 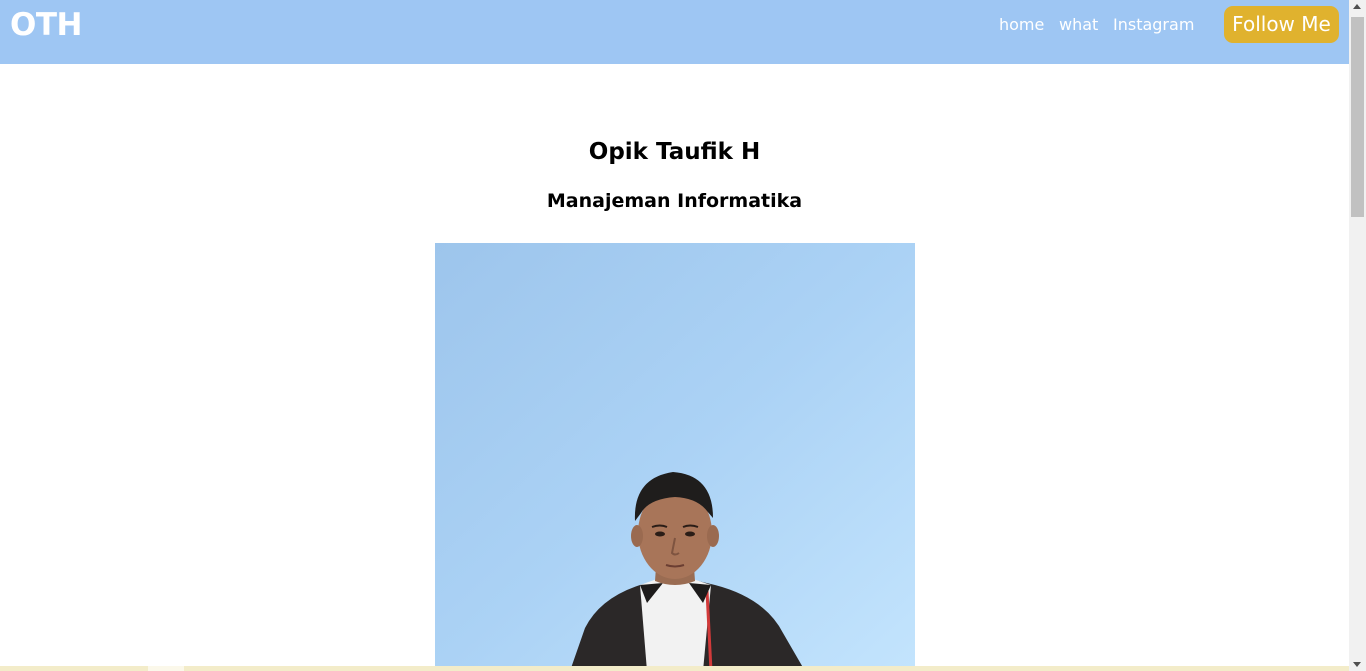 What do you see at coordinates (166, 668) in the screenshot?
I see `bottom-strip-mark` at bounding box center [166, 668].